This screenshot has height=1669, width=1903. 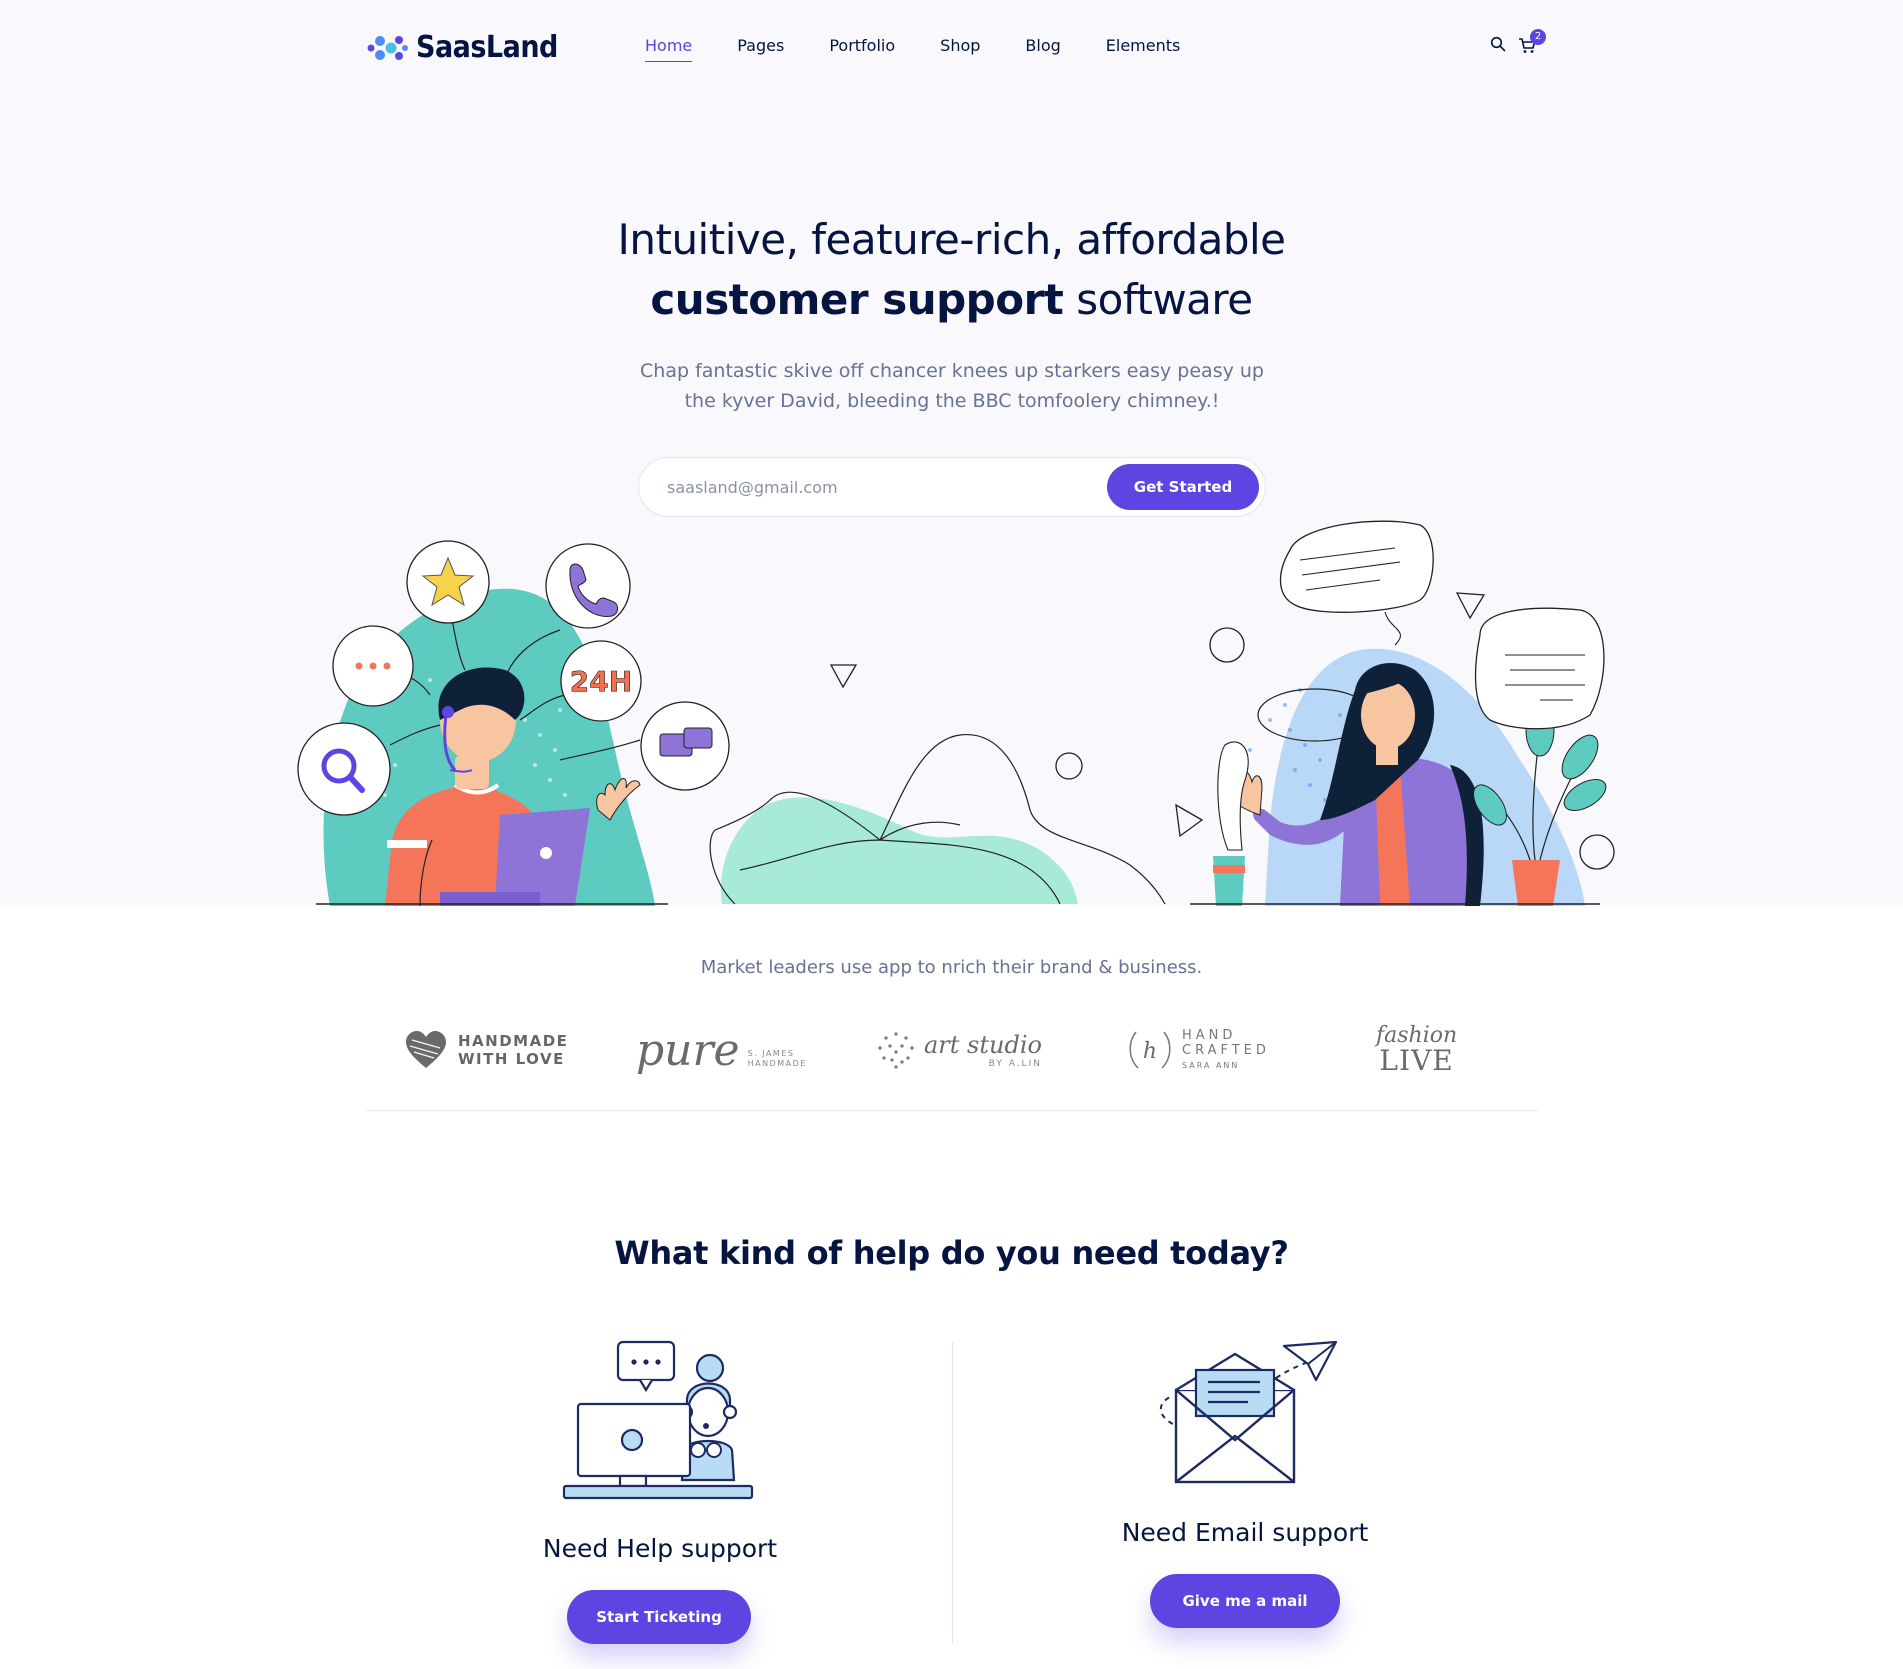 What do you see at coordinates (387, 47) in the screenshot?
I see `logo-mark-icon` at bounding box center [387, 47].